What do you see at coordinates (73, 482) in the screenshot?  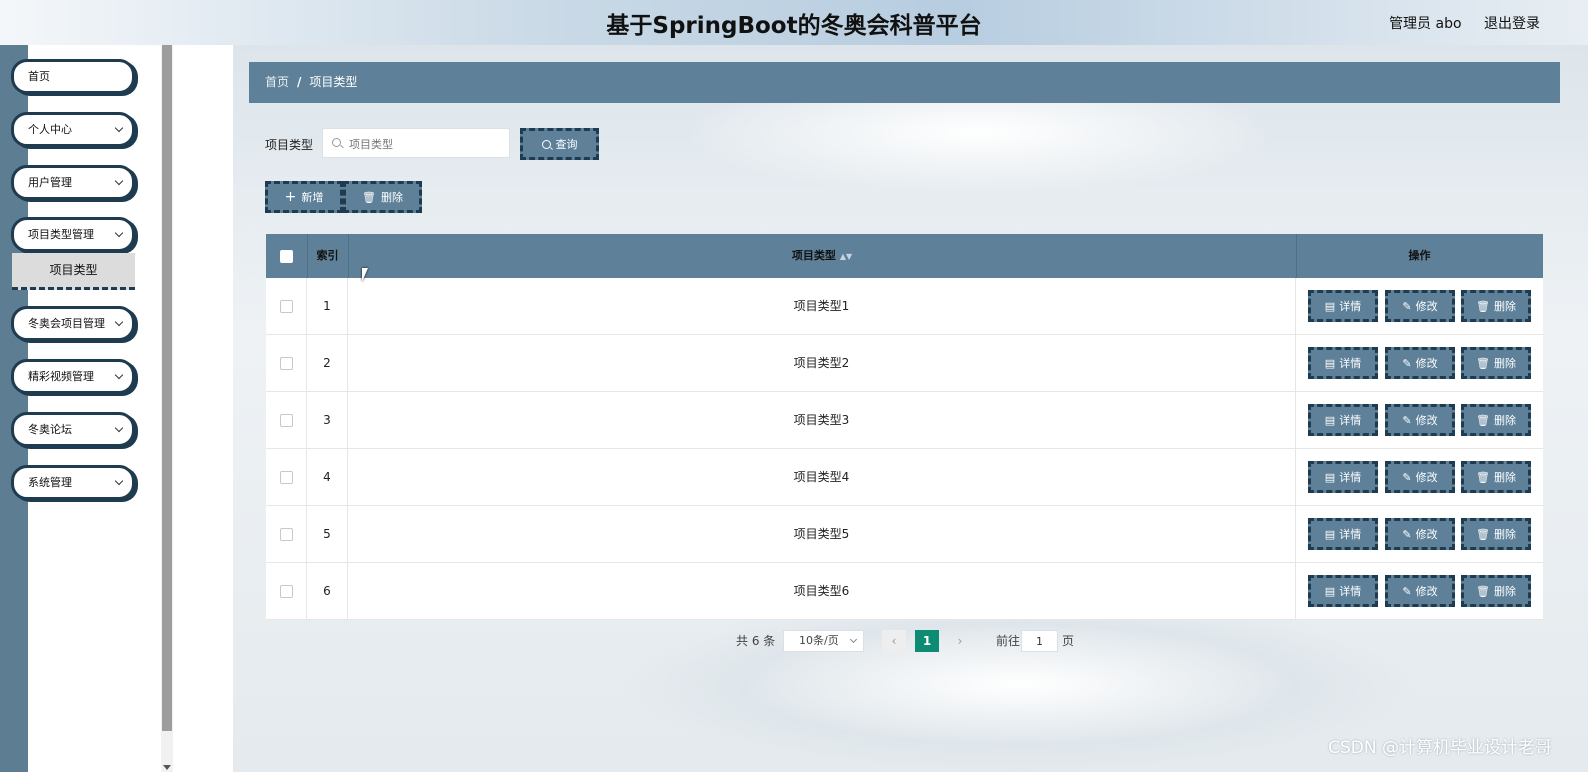 I see `sidebar-item-system-management: 系统管理` at bounding box center [73, 482].